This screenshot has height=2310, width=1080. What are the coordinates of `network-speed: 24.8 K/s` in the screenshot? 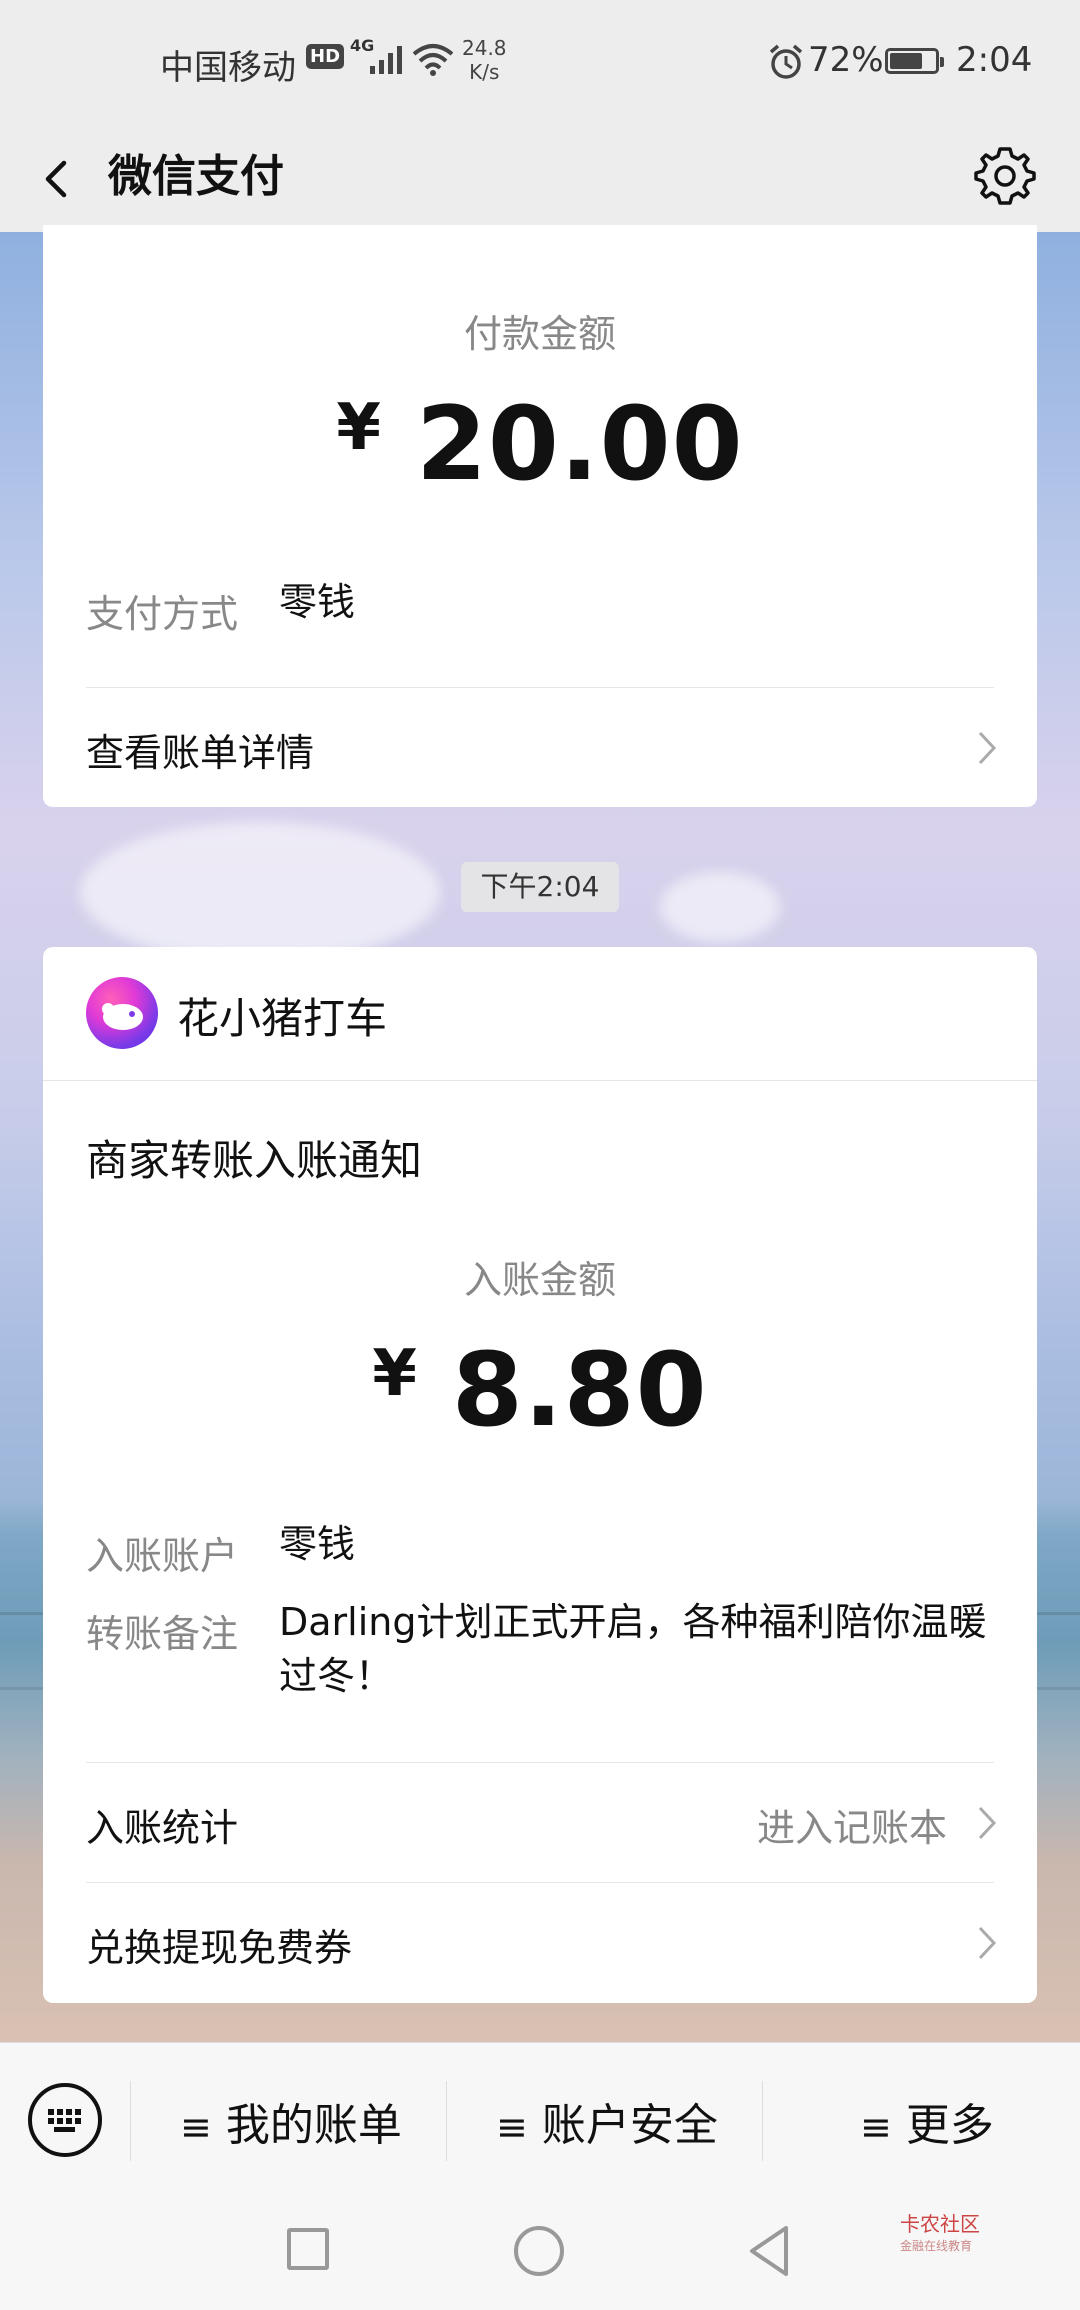 It's located at (484, 60).